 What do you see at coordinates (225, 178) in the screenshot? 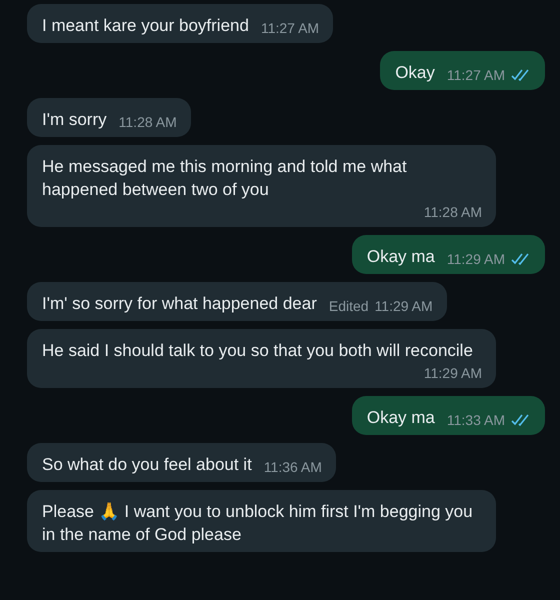
I see `message-text: He messaged me this morning and told me what happened between two of you` at bounding box center [225, 178].